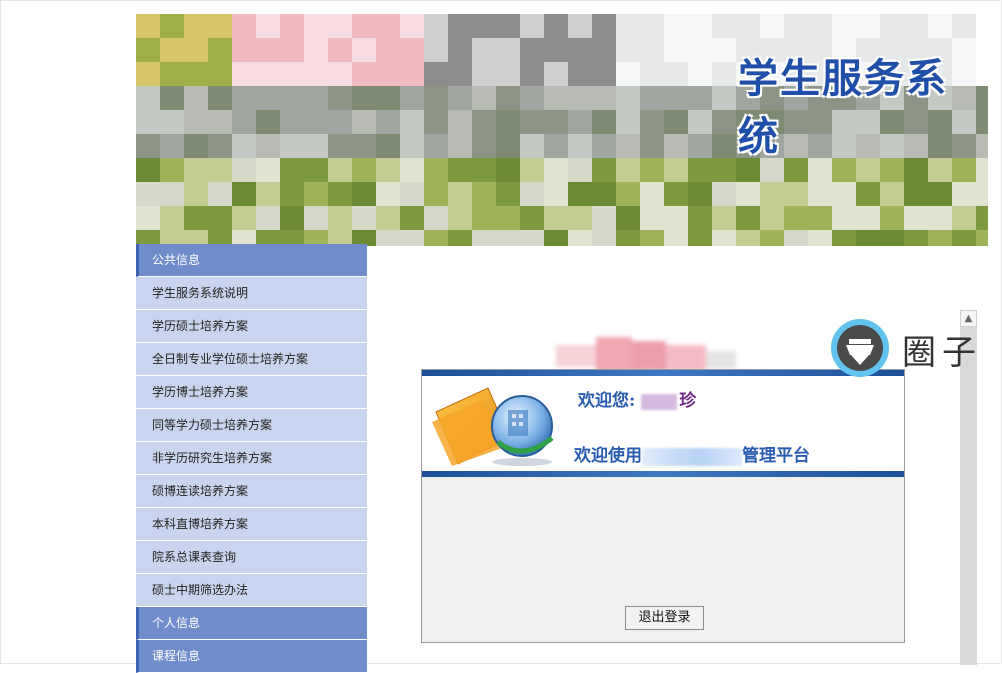  Describe the element at coordinates (251, 656) in the screenshot. I see `sidebar-section-course-info: 课程信息` at that location.